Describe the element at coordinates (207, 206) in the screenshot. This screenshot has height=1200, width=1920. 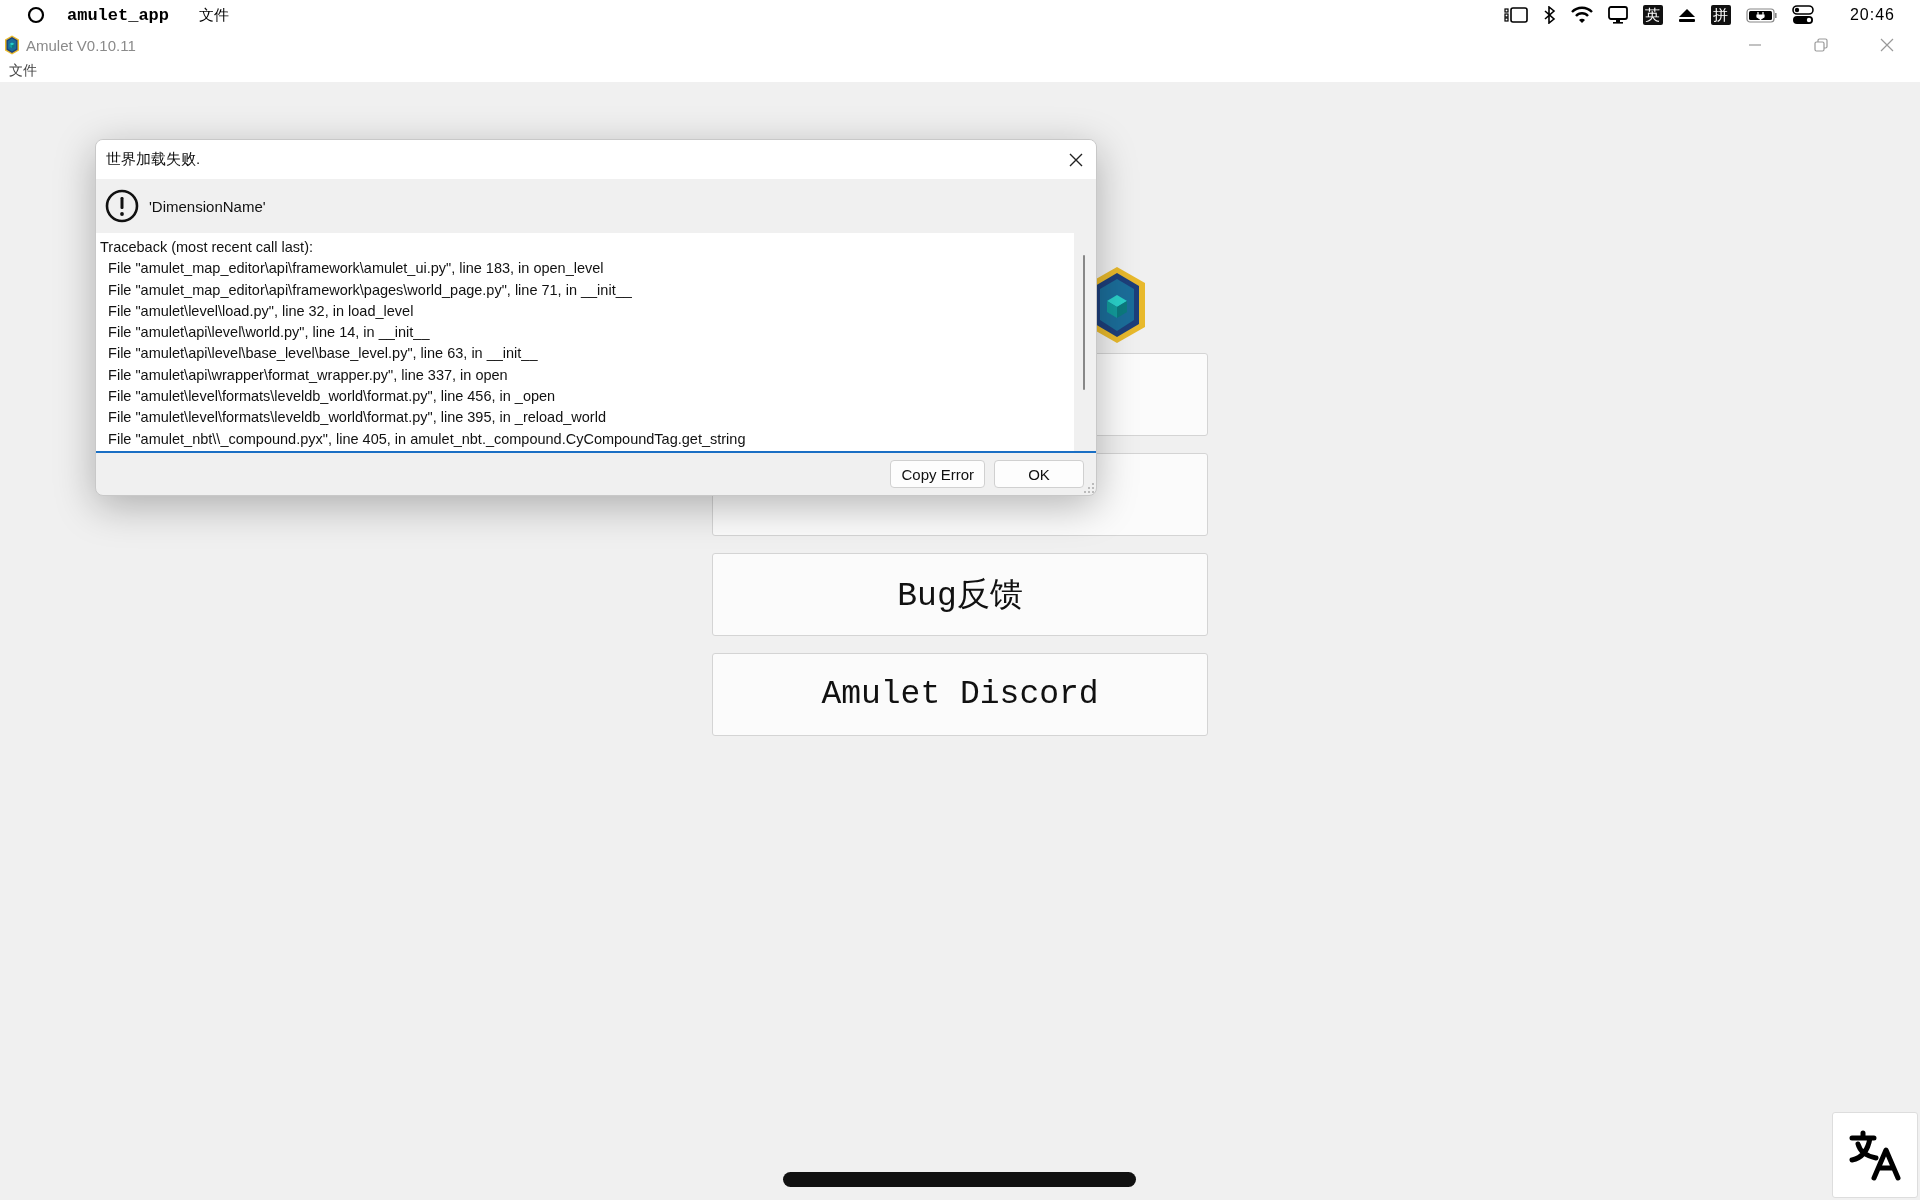
I see `error-message: 'DimensionName'` at that location.